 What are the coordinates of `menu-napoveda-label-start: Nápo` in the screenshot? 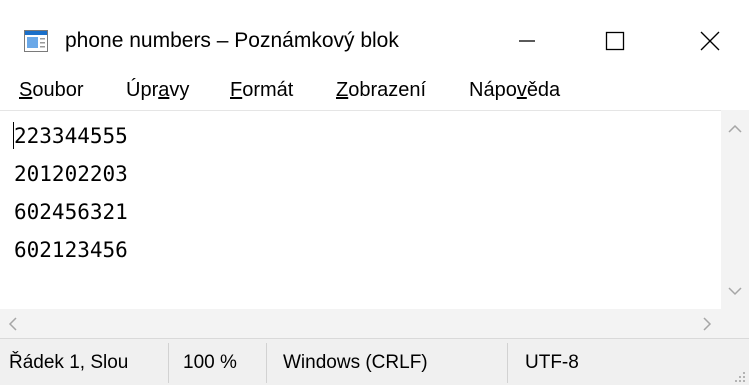 It's located at (493, 90).